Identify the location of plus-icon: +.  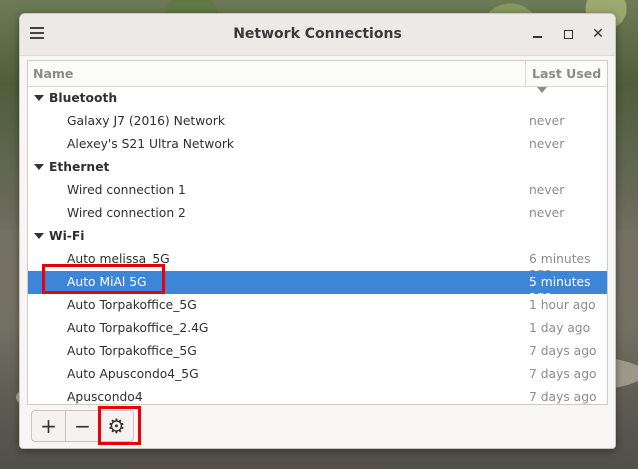
(48, 426).